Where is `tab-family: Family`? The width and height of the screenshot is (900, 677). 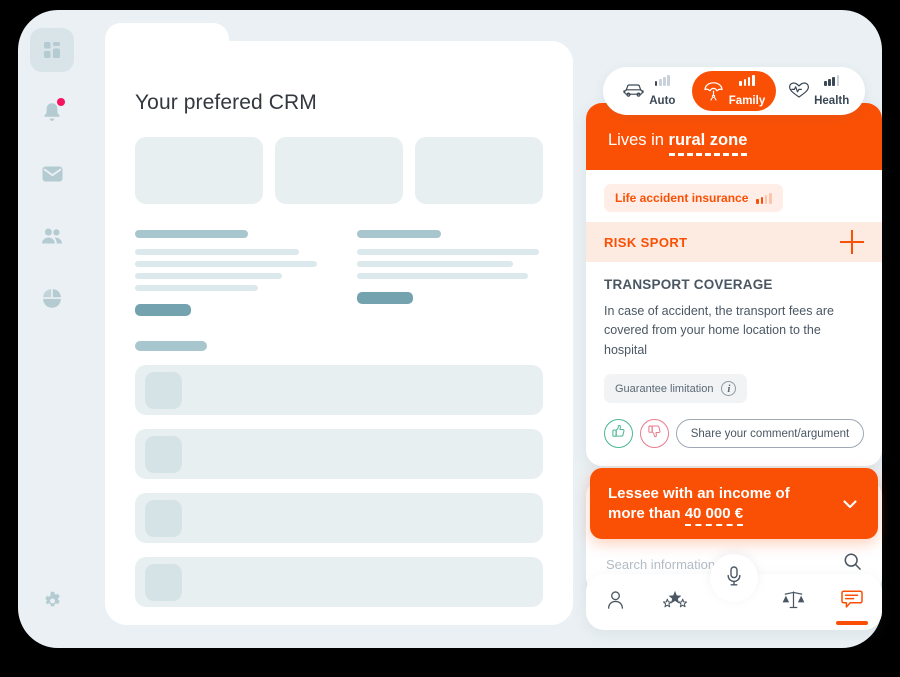 tab-family: Family is located at coordinates (734, 91).